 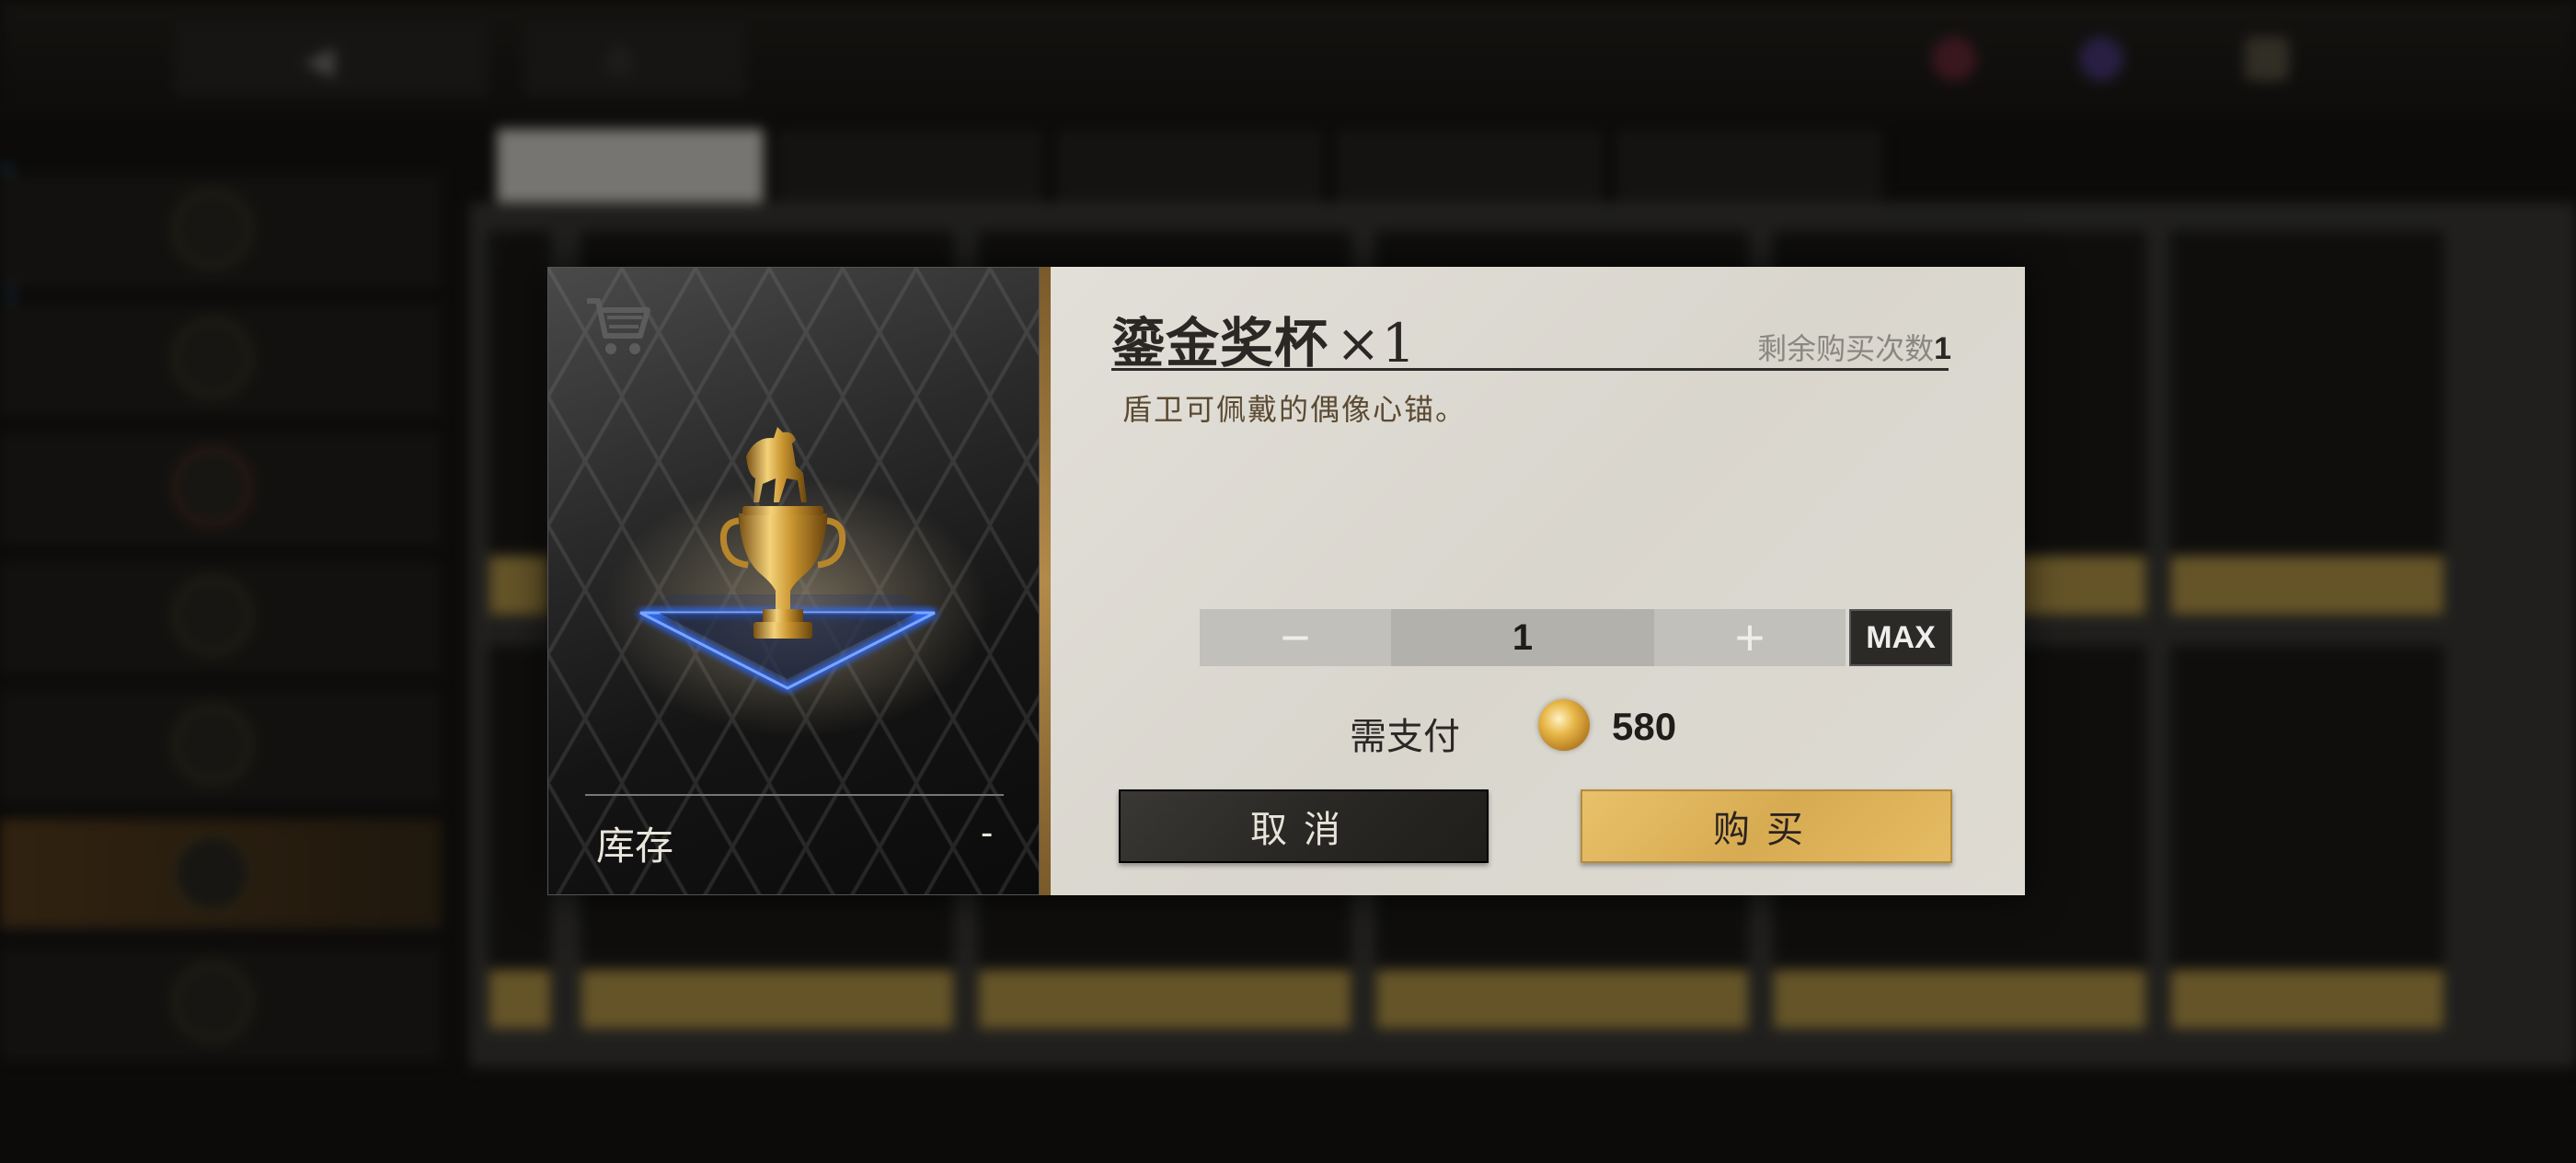 I want to click on pay-label: 需支付, so click(x=1405, y=737).